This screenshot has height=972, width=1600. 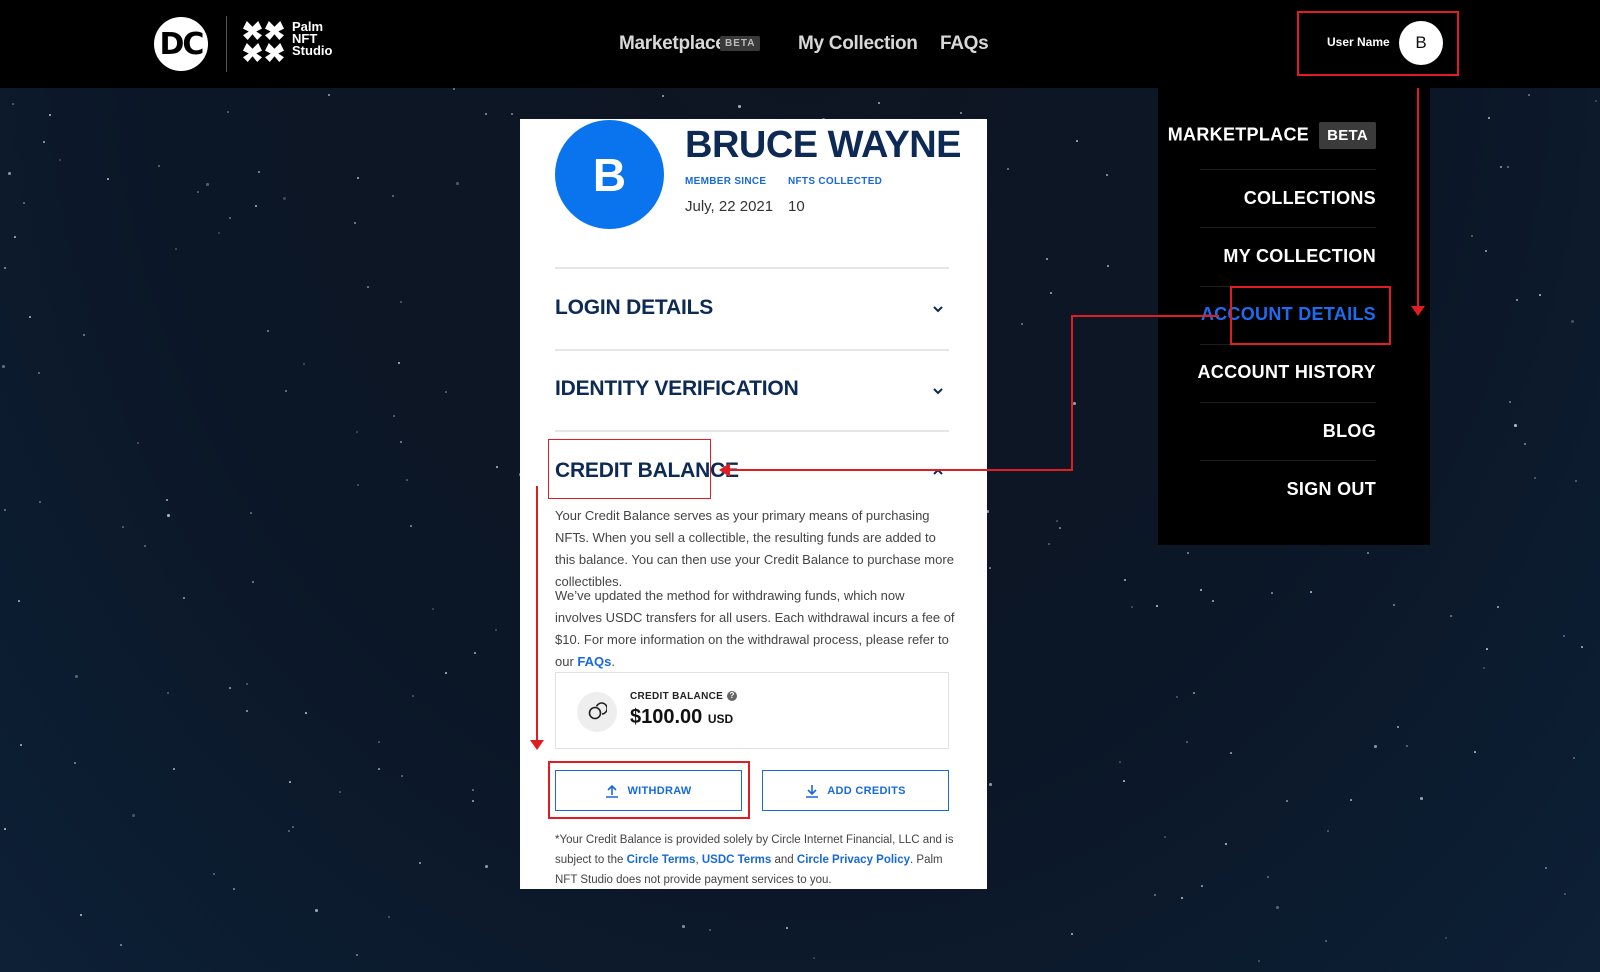 What do you see at coordinates (649, 790) in the screenshot?
I see `annotation-highlight-withdraw` at bounding box center [649, 790].